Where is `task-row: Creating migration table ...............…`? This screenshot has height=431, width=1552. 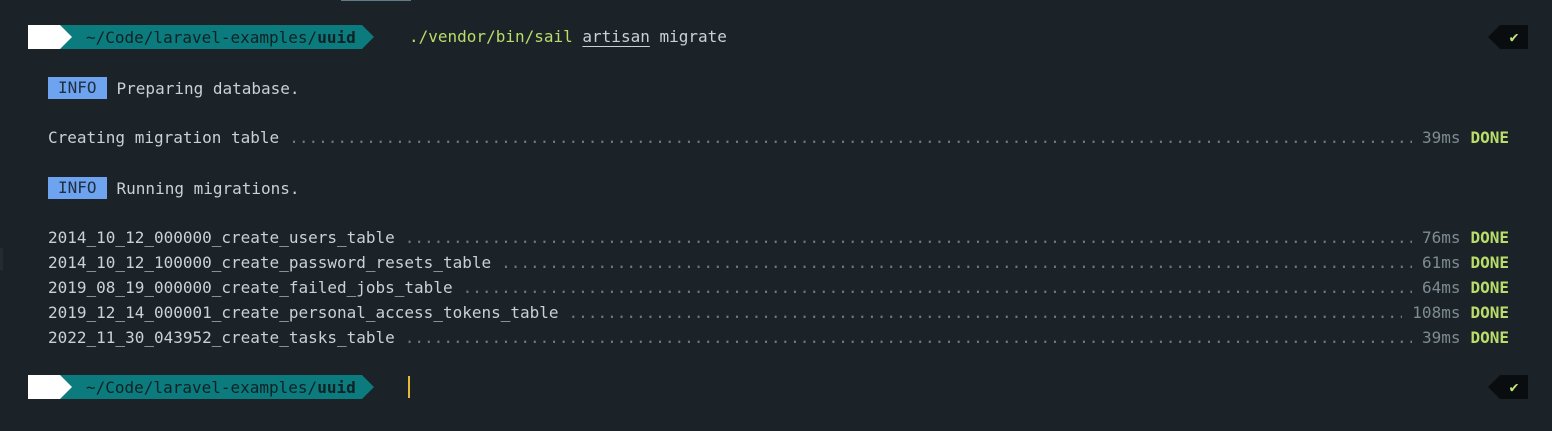 task-row: Creating migration table ...............… is located at coordinates (778, 137).